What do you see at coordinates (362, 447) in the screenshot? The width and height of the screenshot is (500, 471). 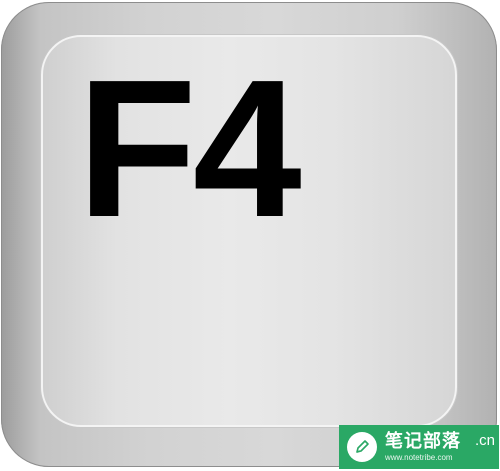 I see `pencil-icon` at bounding box center [362, 447].